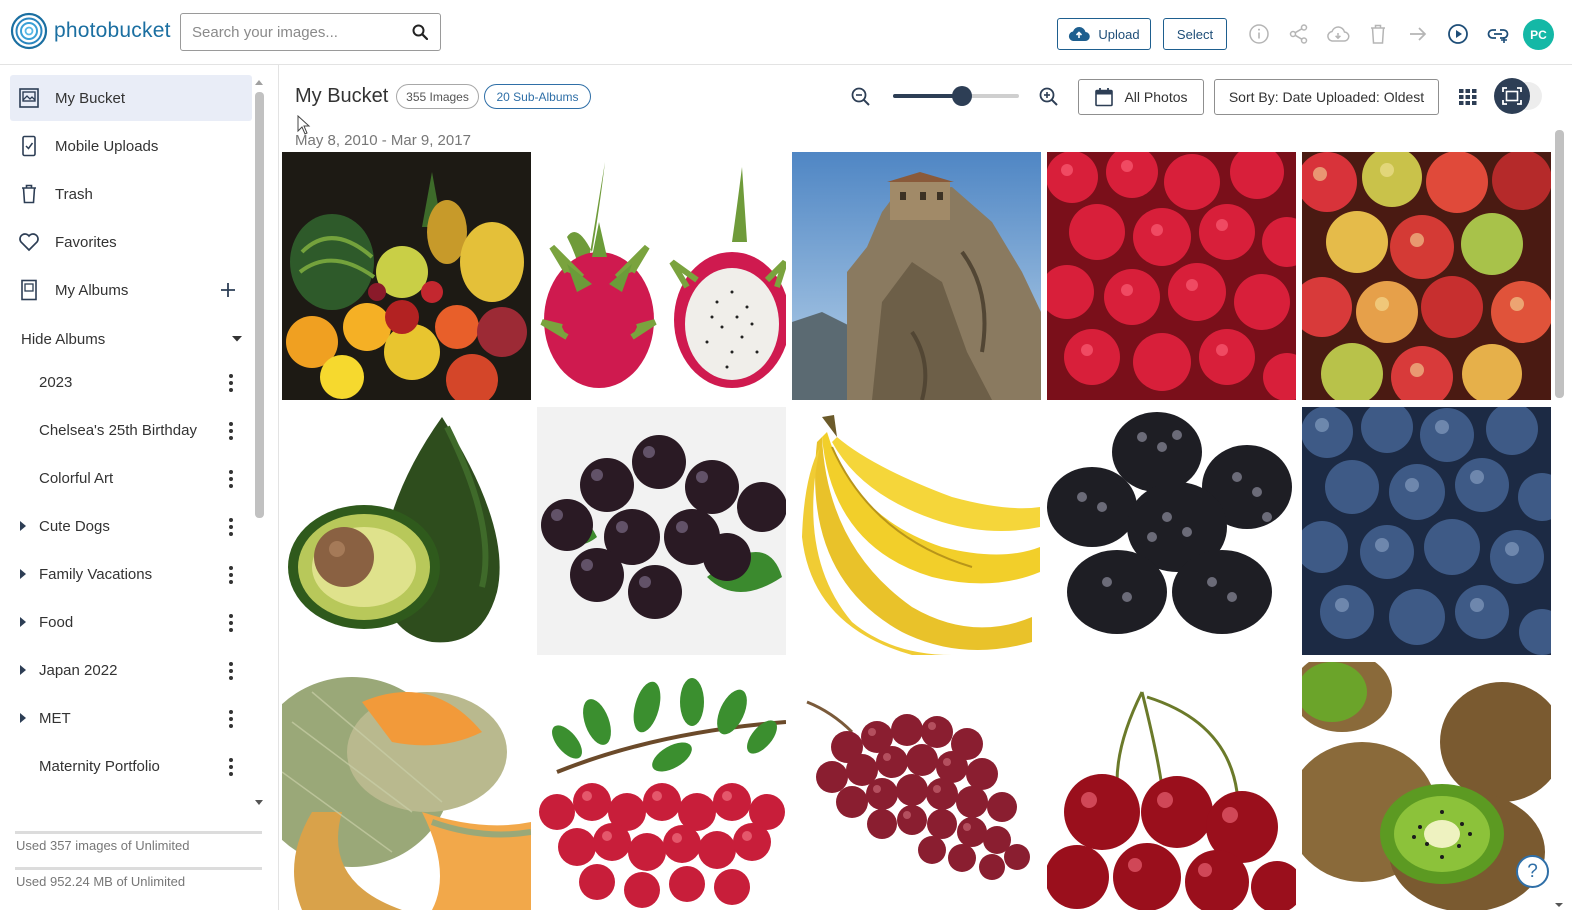  What do you see at coordinates (1119, 34) in the screenshot?
I see `upload-label: Upload` at bounding box center [1119, 34].